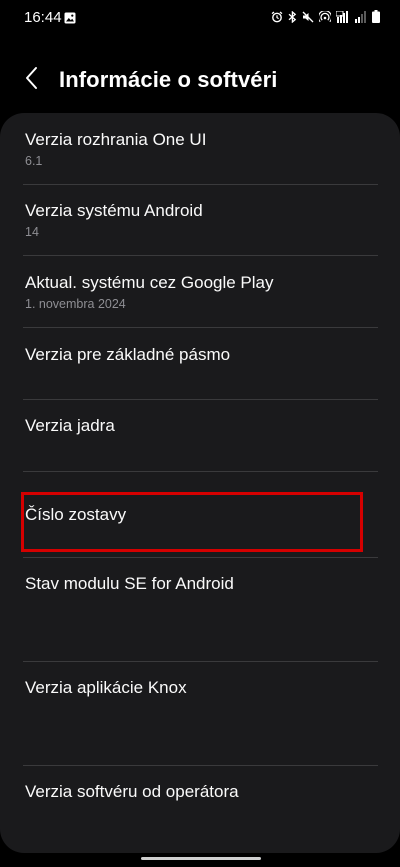 The image size is (400, 867). Describe the element at coordinates (200, 435) in the screenshot. I see `list-item-kernel-version: Verzia jadra` at that location.